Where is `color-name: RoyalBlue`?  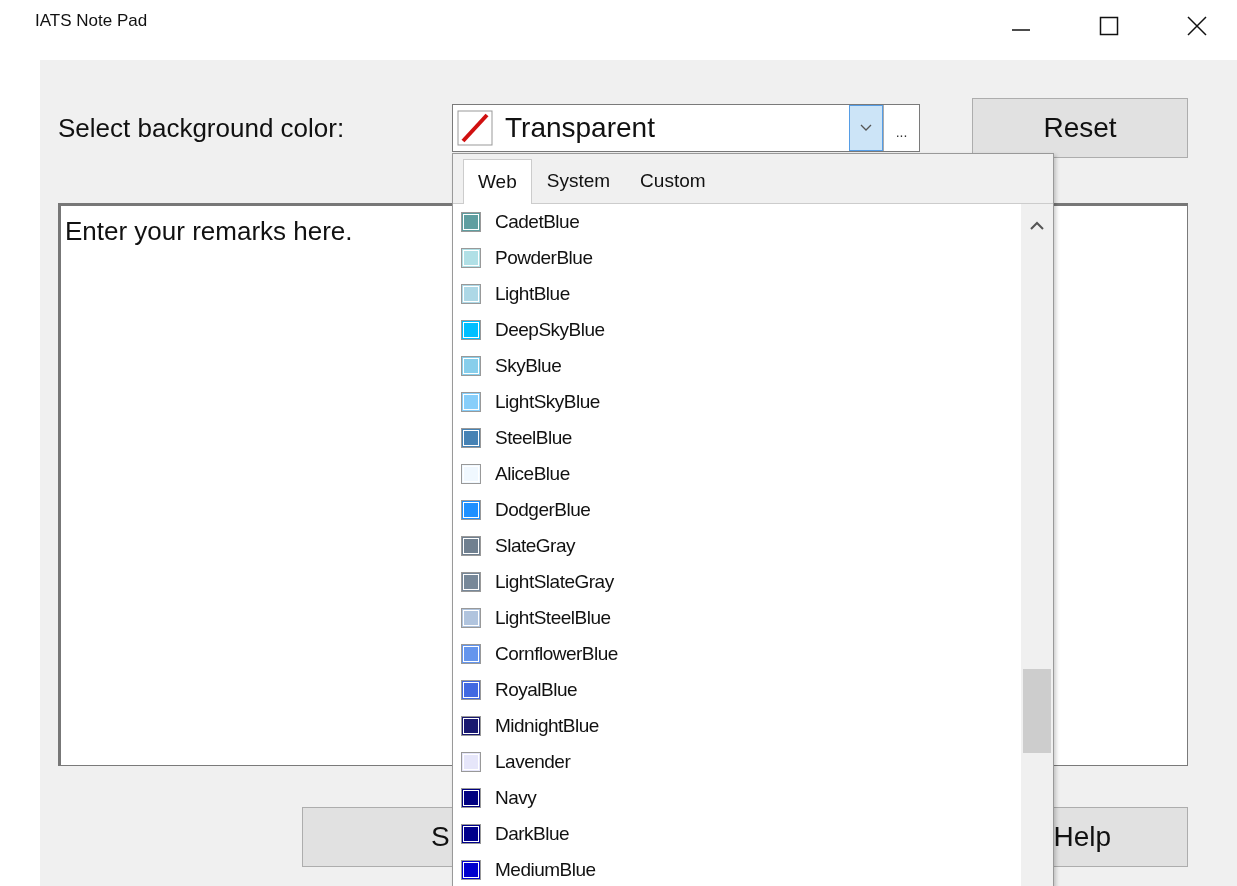
color-name: RoyalBlue is located at coordinates (536, 689).